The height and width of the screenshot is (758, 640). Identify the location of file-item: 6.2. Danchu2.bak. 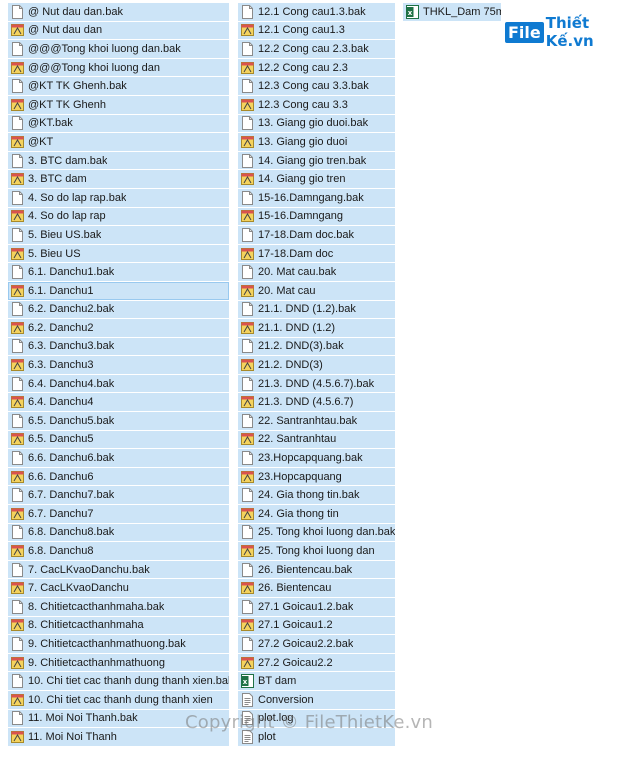
(118, 309).